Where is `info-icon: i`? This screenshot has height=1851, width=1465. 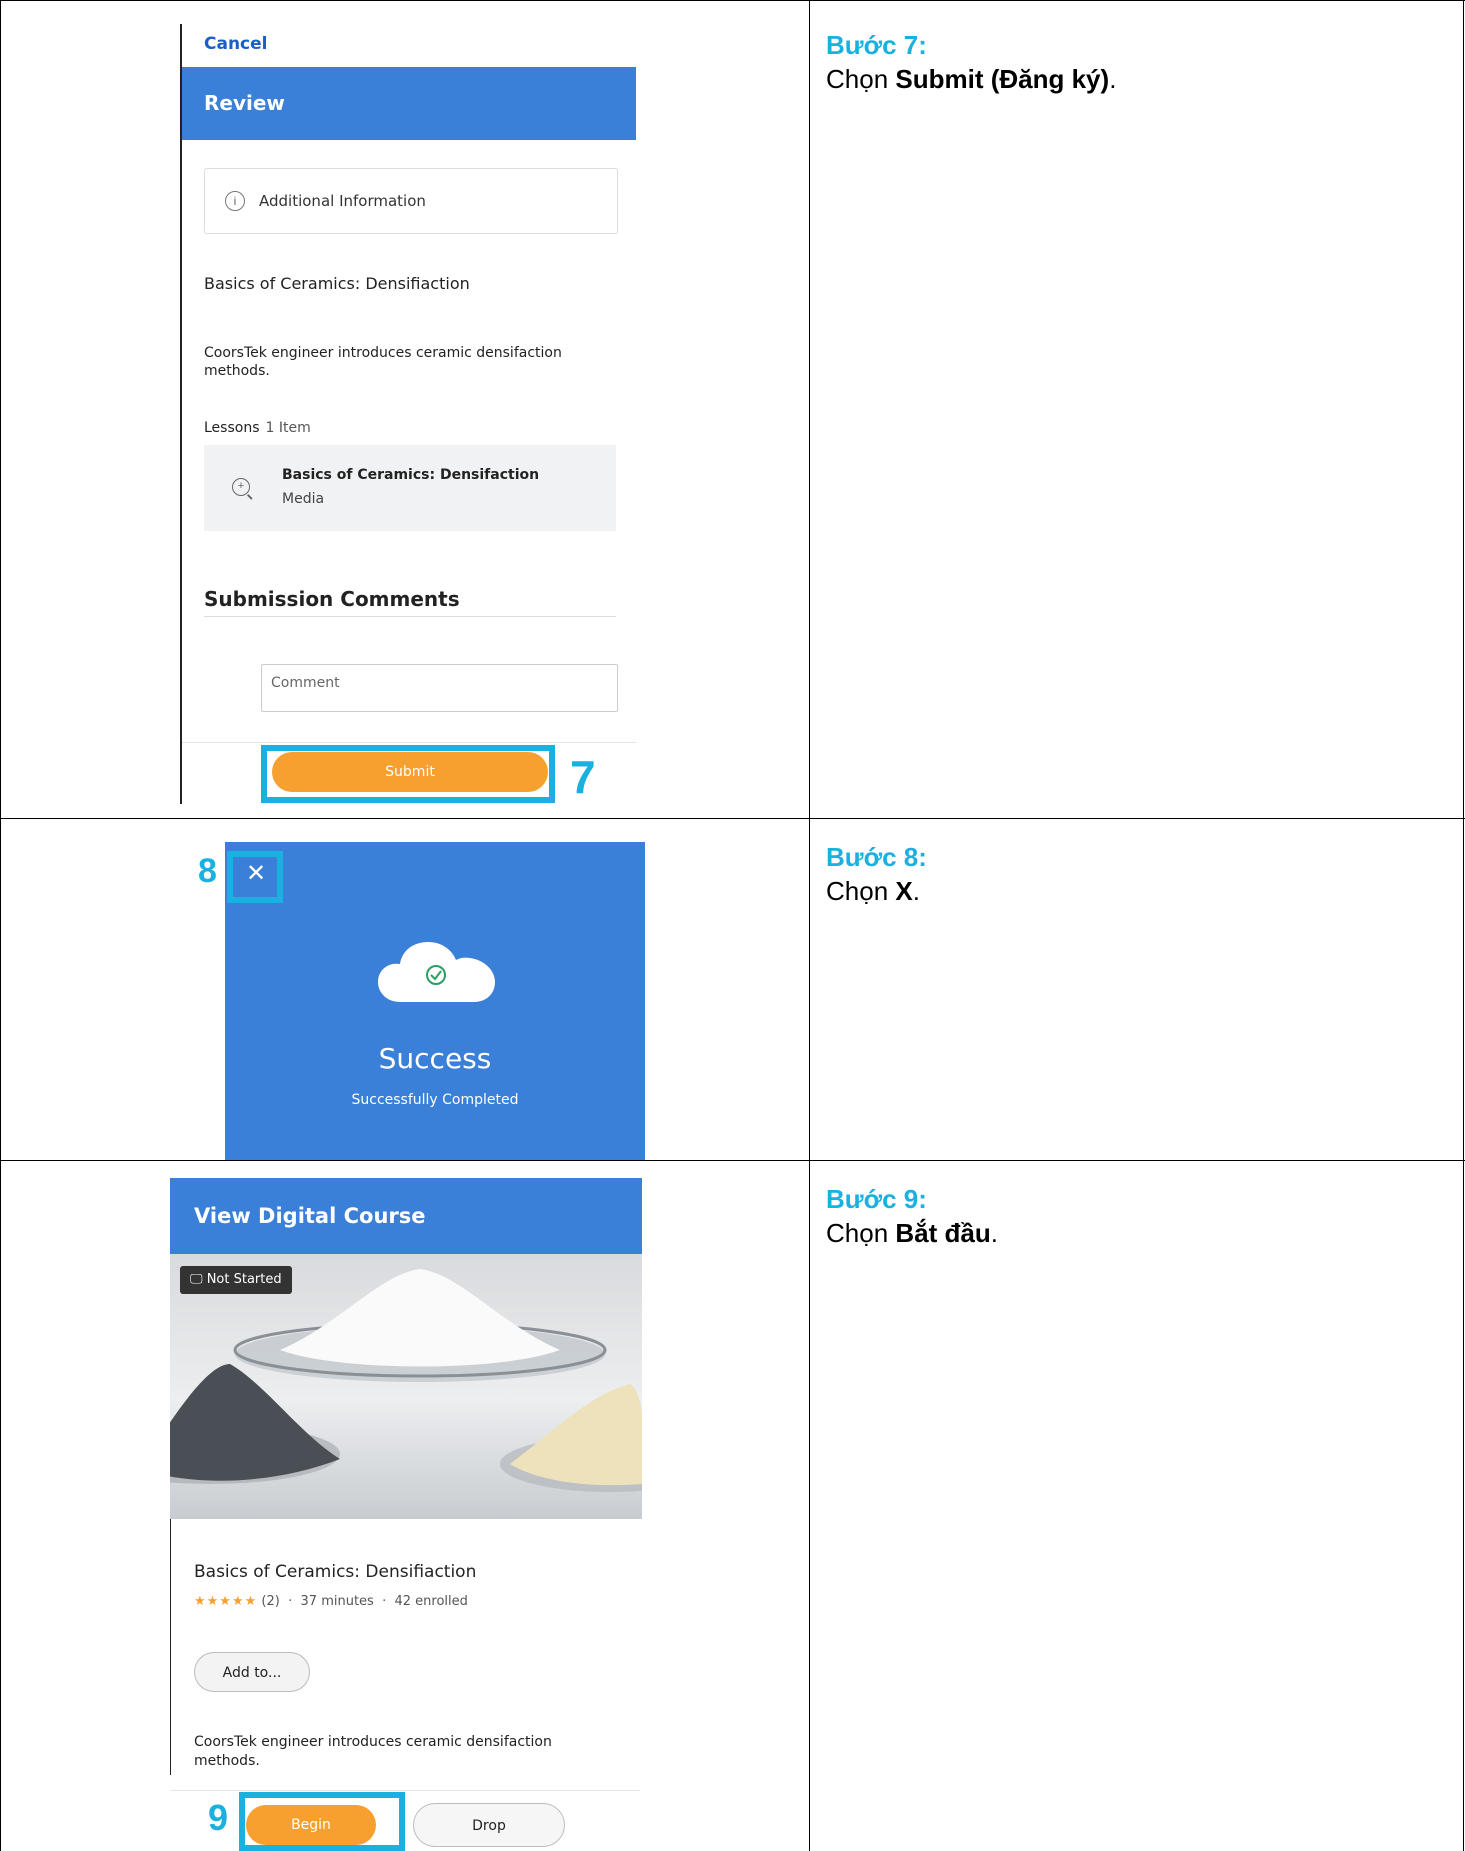 info-icon: i is located at coordinates (235, 201).